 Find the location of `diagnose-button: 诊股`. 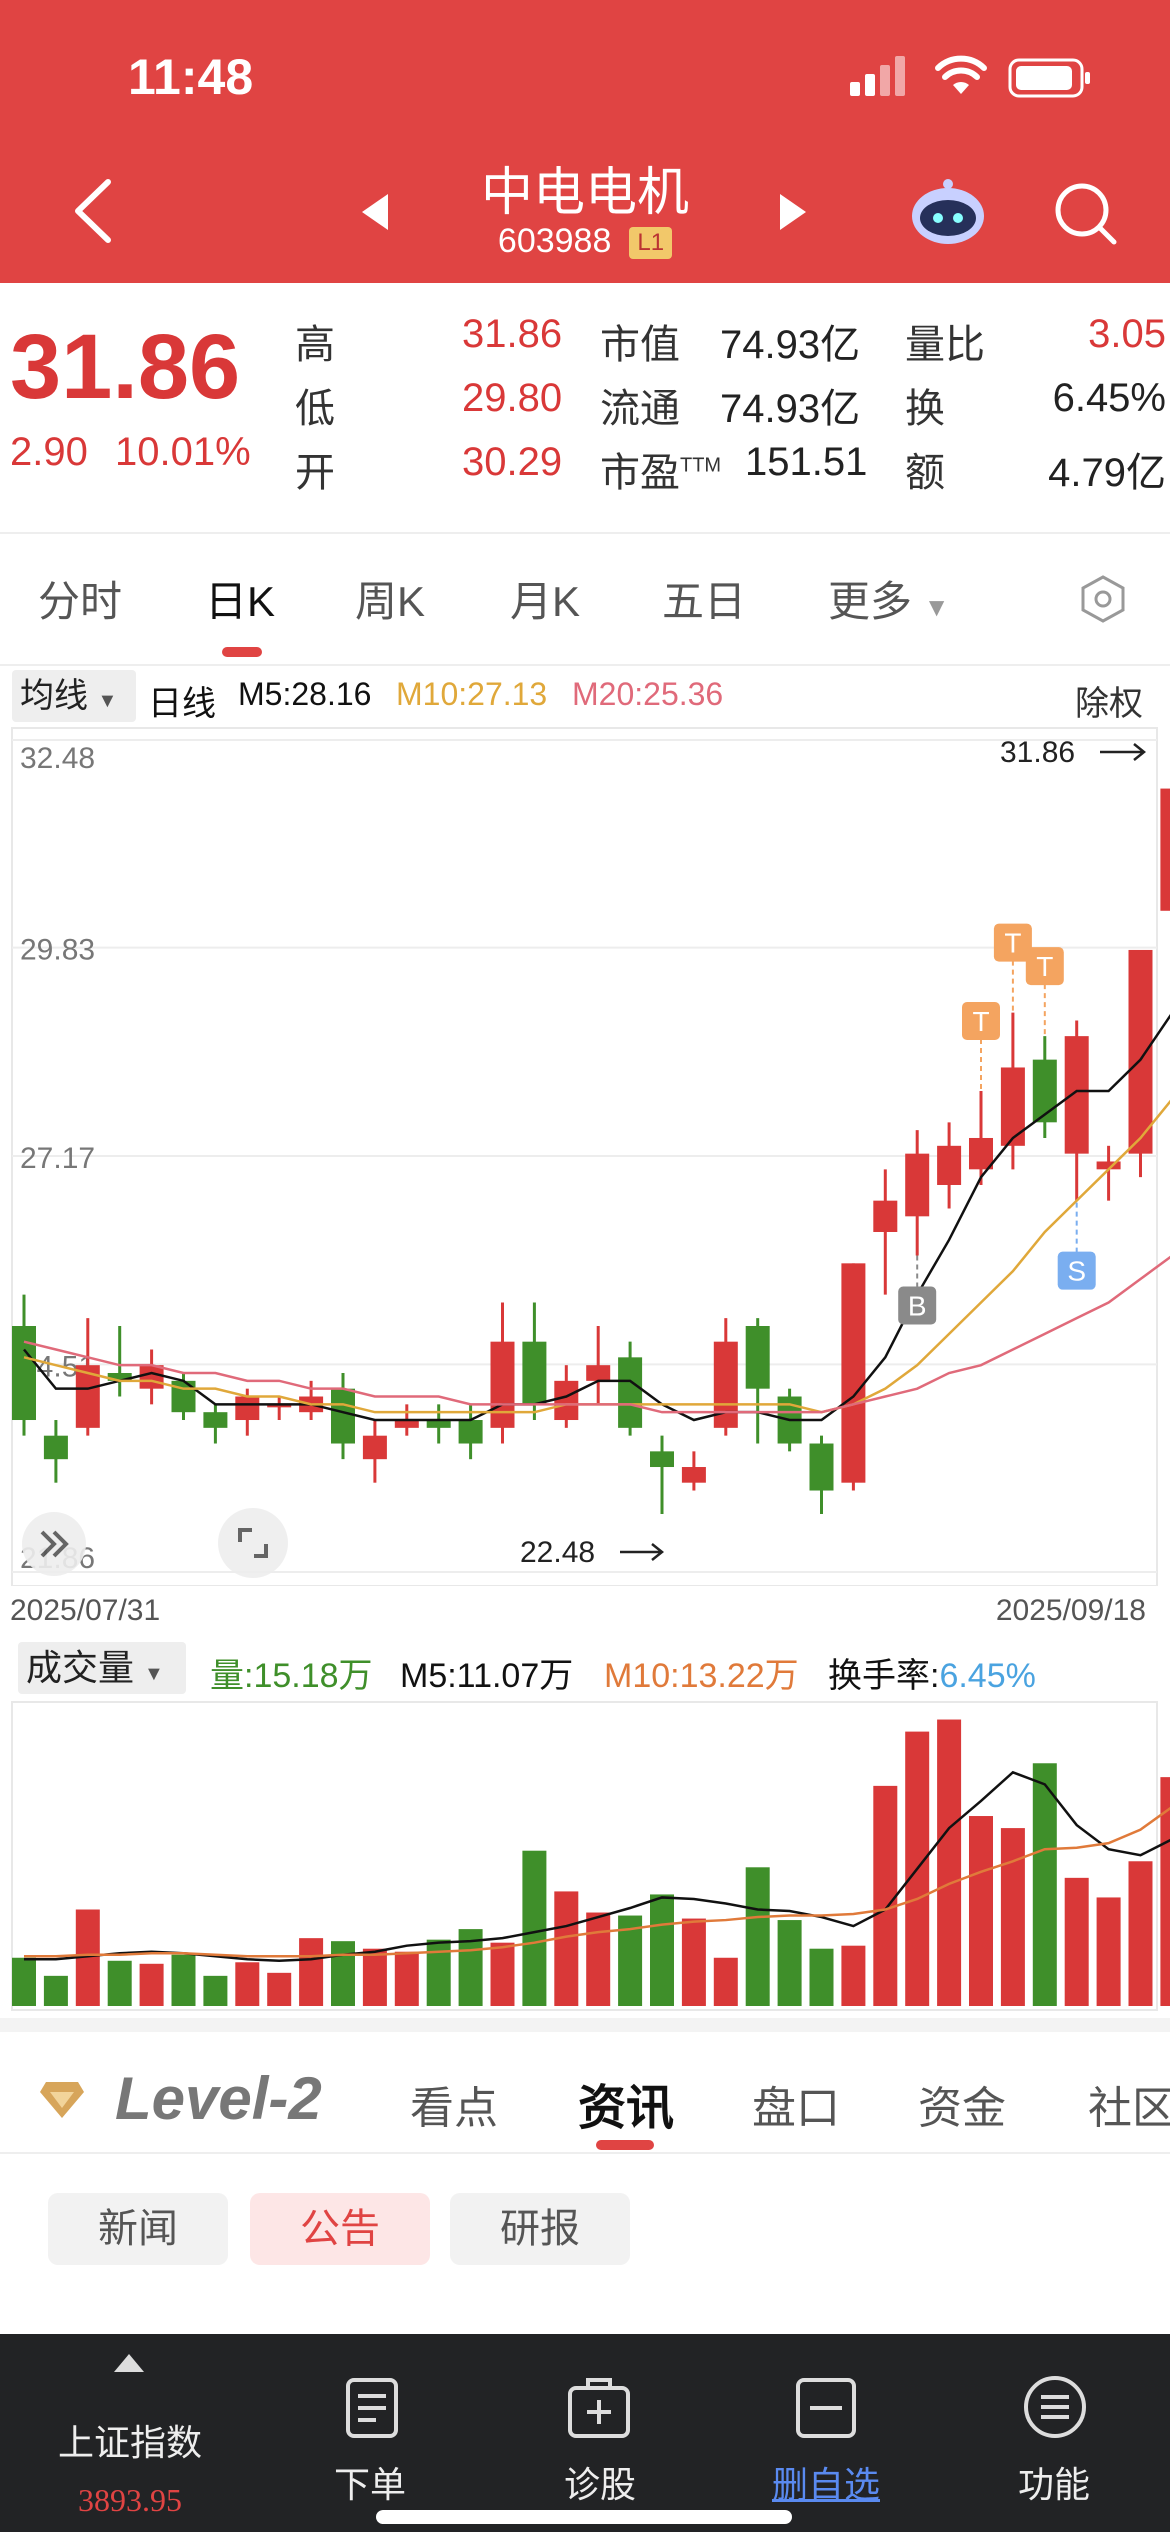

diagnose-button: 诊股 is located at coordinates (600, 2482).